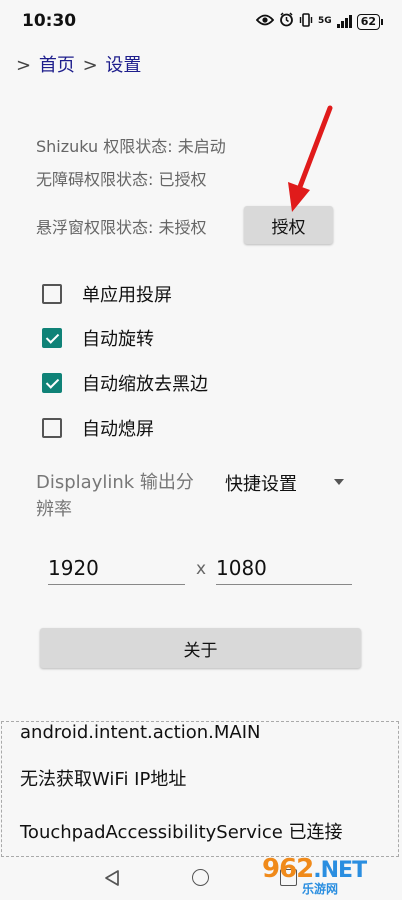  What do you see at coordinates (57, 65) in the screenshot?
I see `breadcrumb-home: 首页` at bounding box center [57, 65].